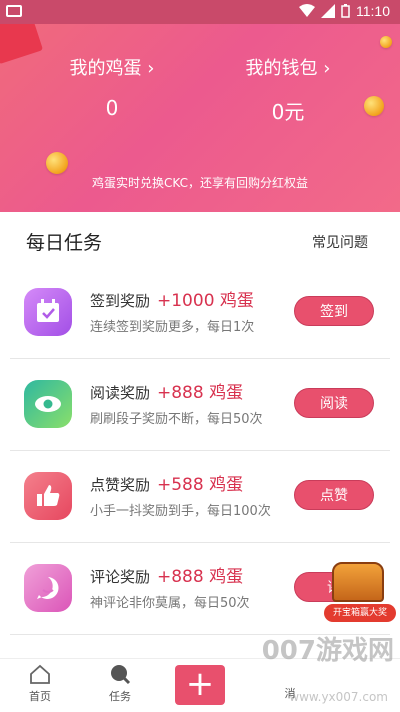 Image resolution: width=400 pixels, height=712 pixels. I want to click on nav-home: 首页, so click(40, 683).